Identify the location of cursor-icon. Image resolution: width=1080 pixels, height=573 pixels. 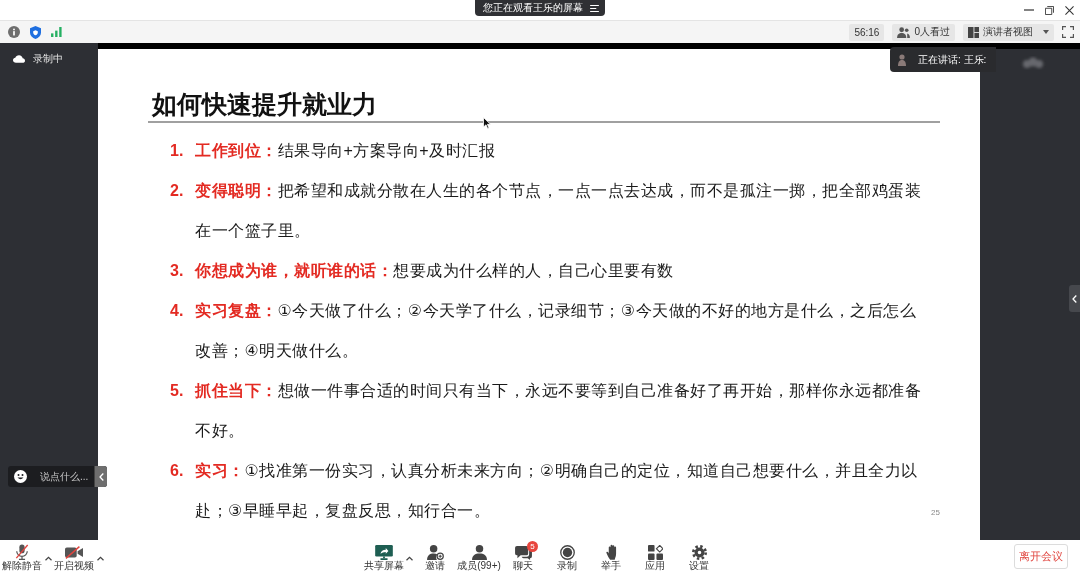
(487, 123).